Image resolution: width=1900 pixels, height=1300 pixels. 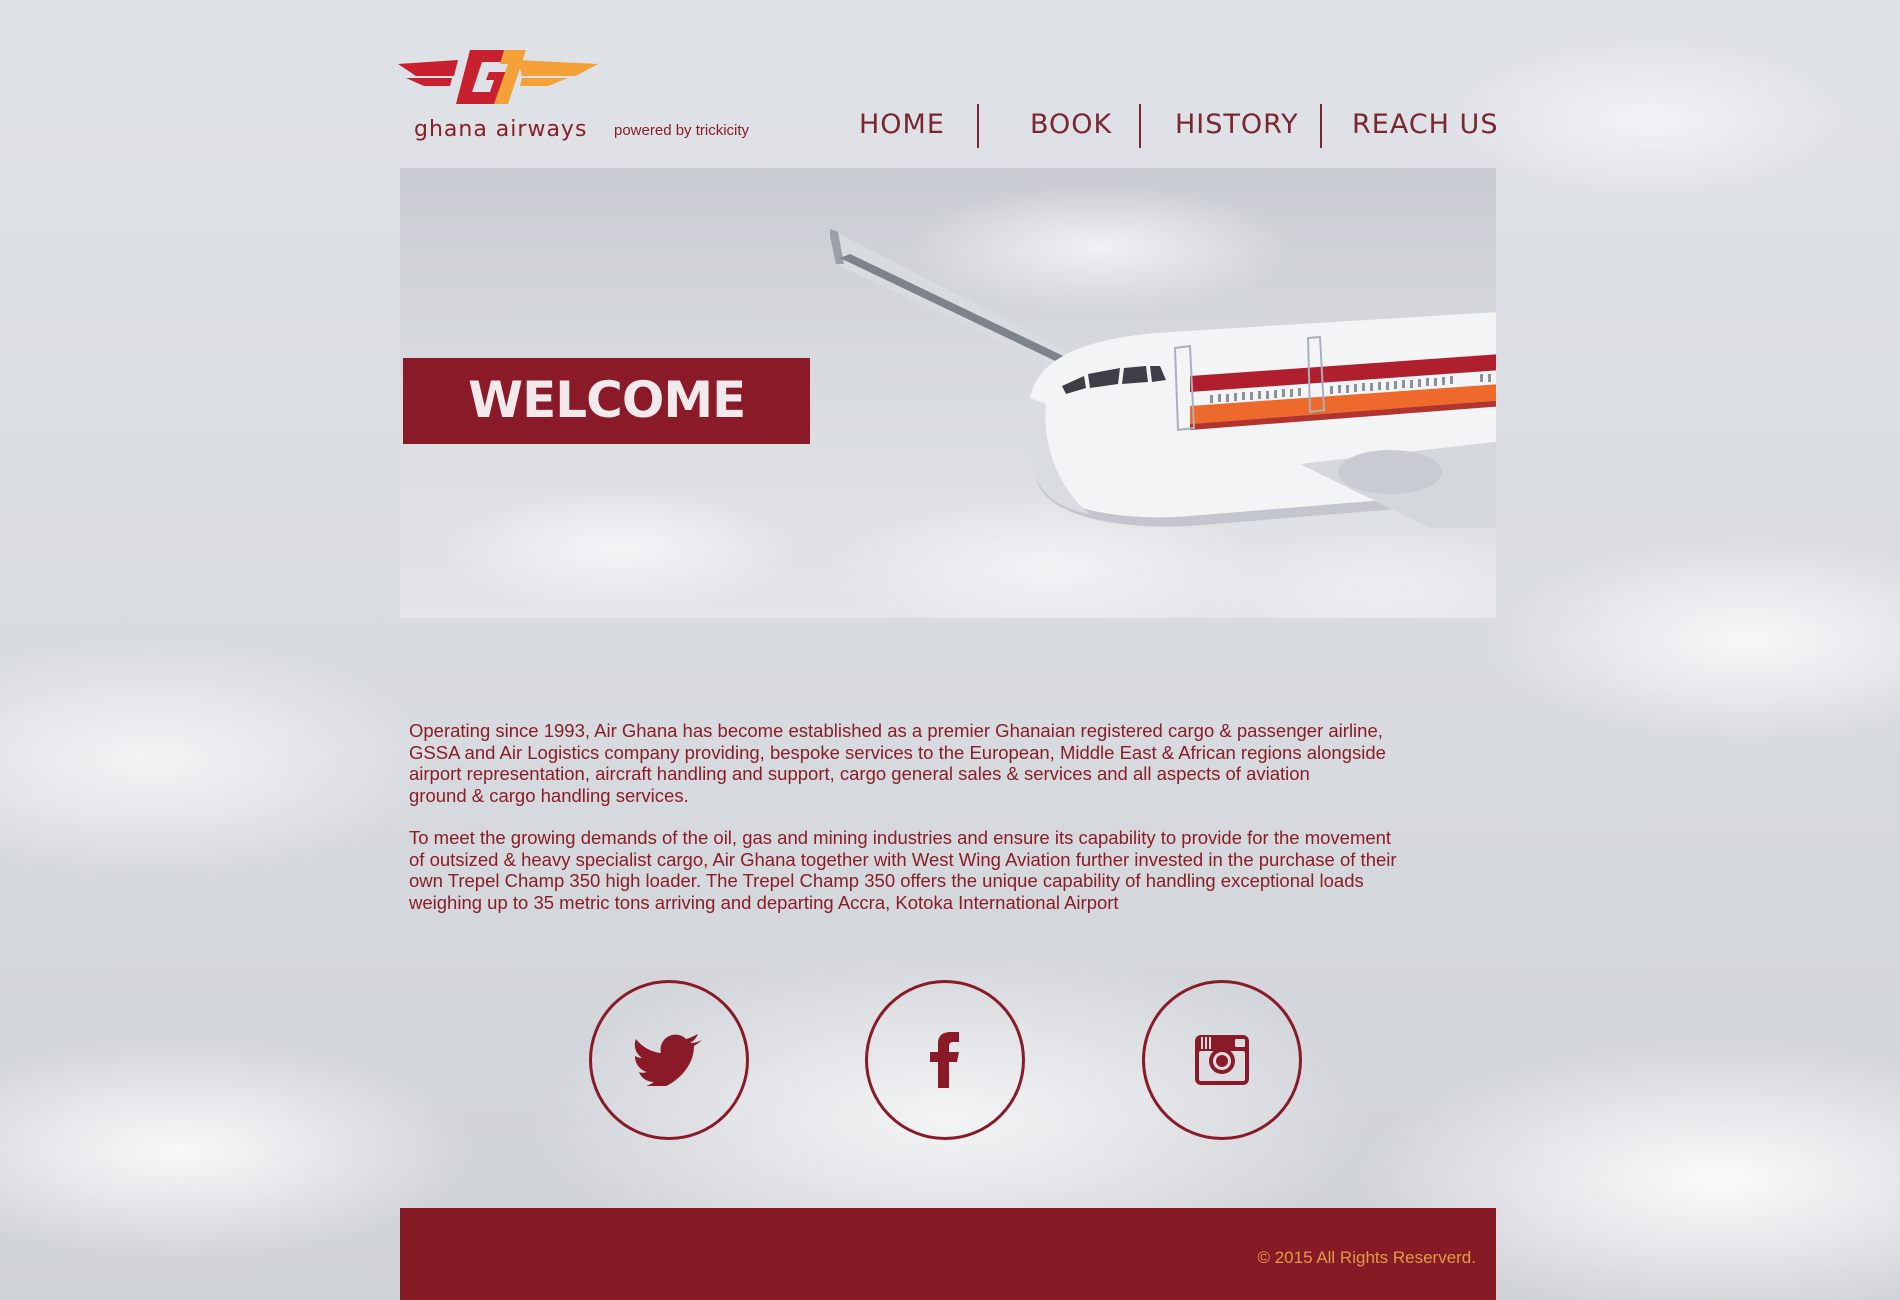 What do you see at coordinates (682, 130) in the screenshot?
I see `powered-by-text: powered by trickicity` at bounding box center [682, 130].